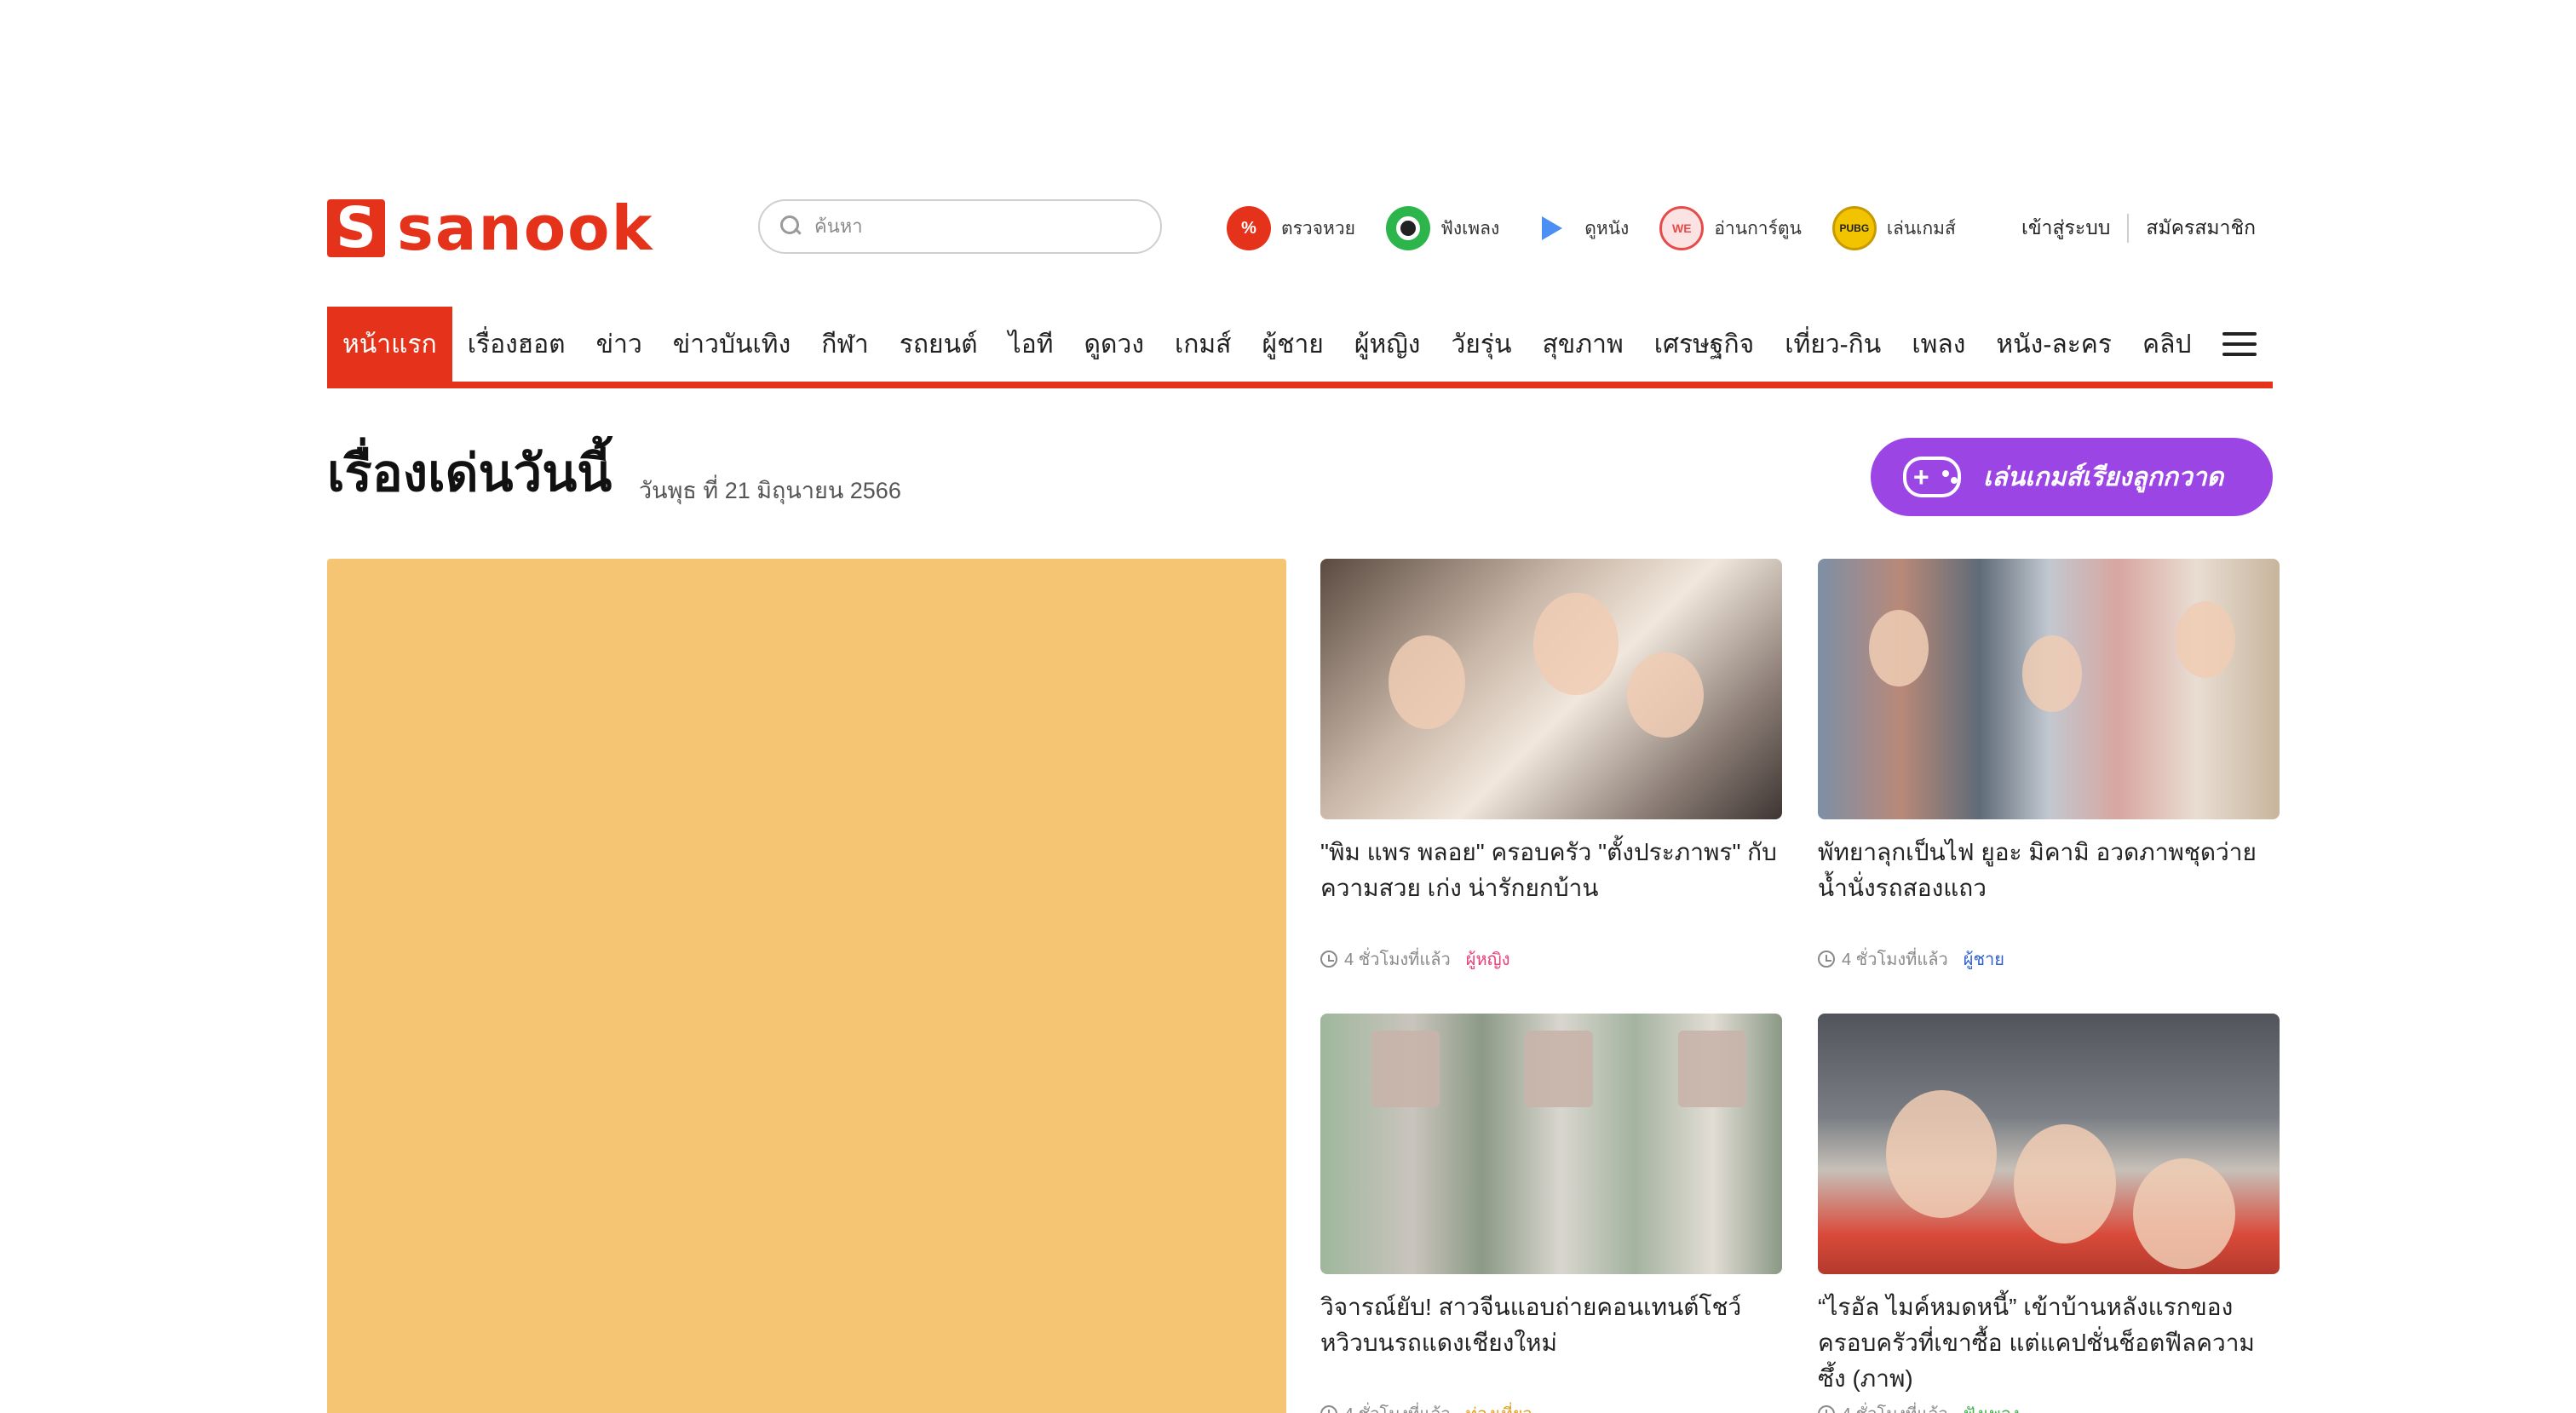 The width and height of the screenshot is (2576, 1413). I want to click on quick-link-games: PUBG เล่นเกมส์, so click(1893, 228).